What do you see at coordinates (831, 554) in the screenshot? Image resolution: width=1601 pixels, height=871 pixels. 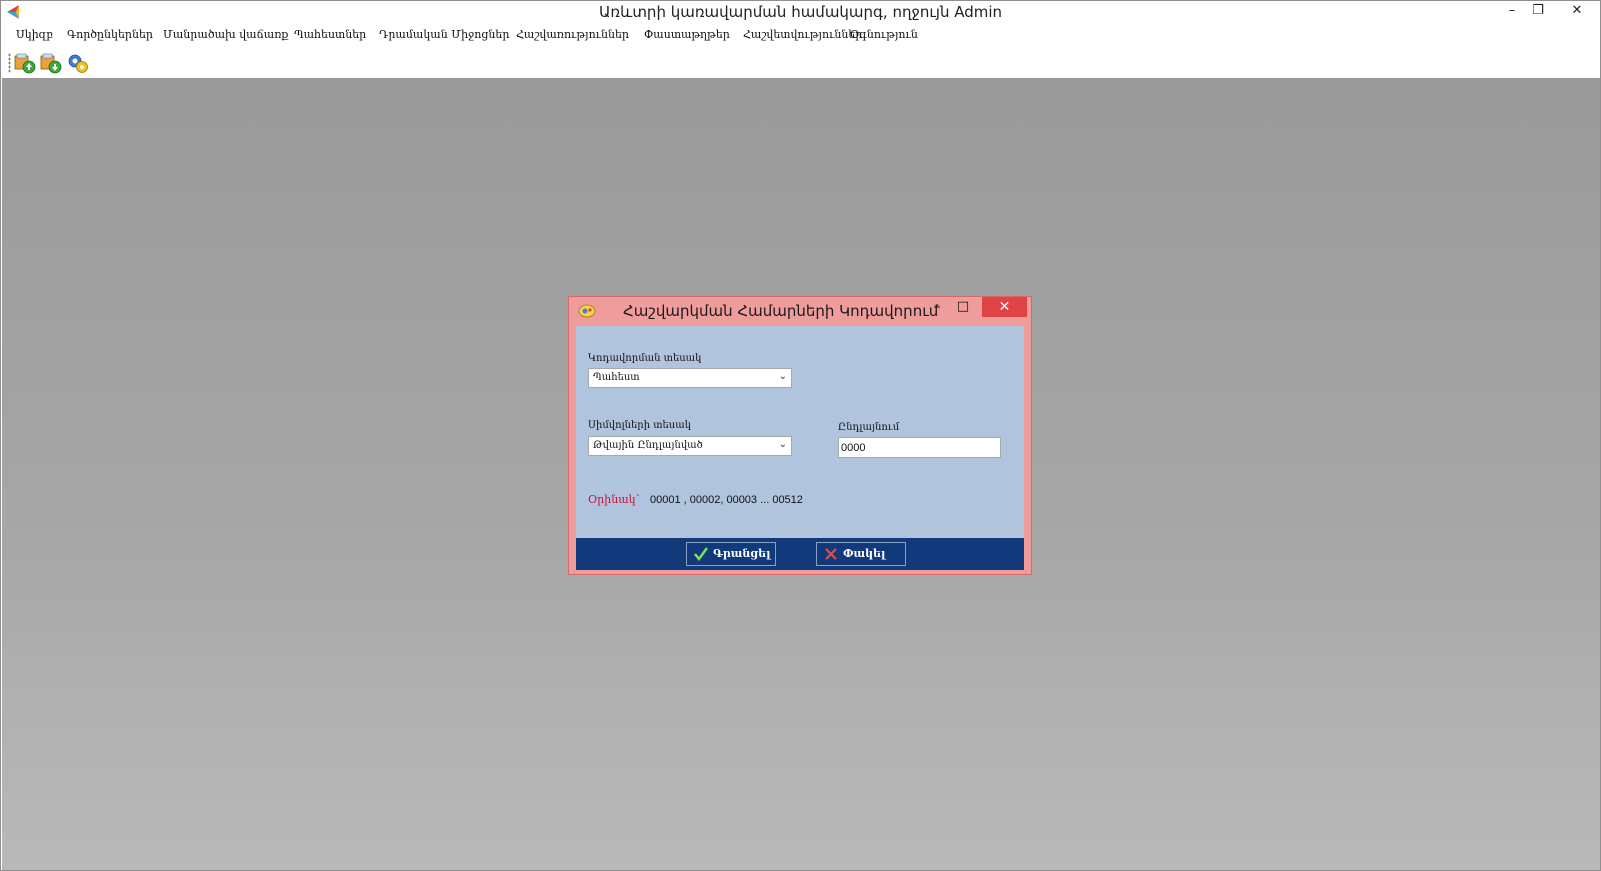 I see `close-x-icon` at bounding box center [831, 554].